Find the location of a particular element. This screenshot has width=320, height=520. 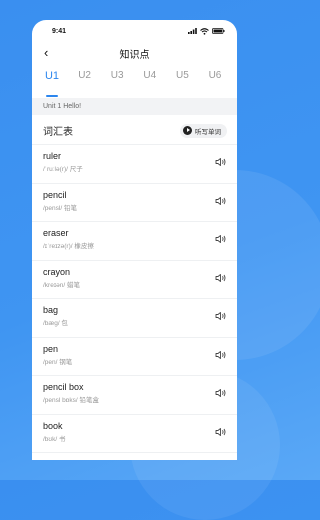

word-text: crayon is located at coordinates (57, 271).